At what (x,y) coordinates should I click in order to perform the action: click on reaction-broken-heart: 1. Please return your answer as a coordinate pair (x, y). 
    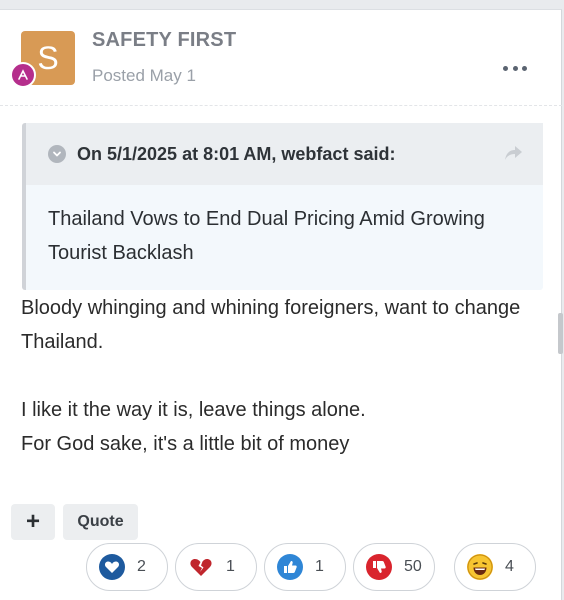
    Looking at the image, I should click on (216, 567).